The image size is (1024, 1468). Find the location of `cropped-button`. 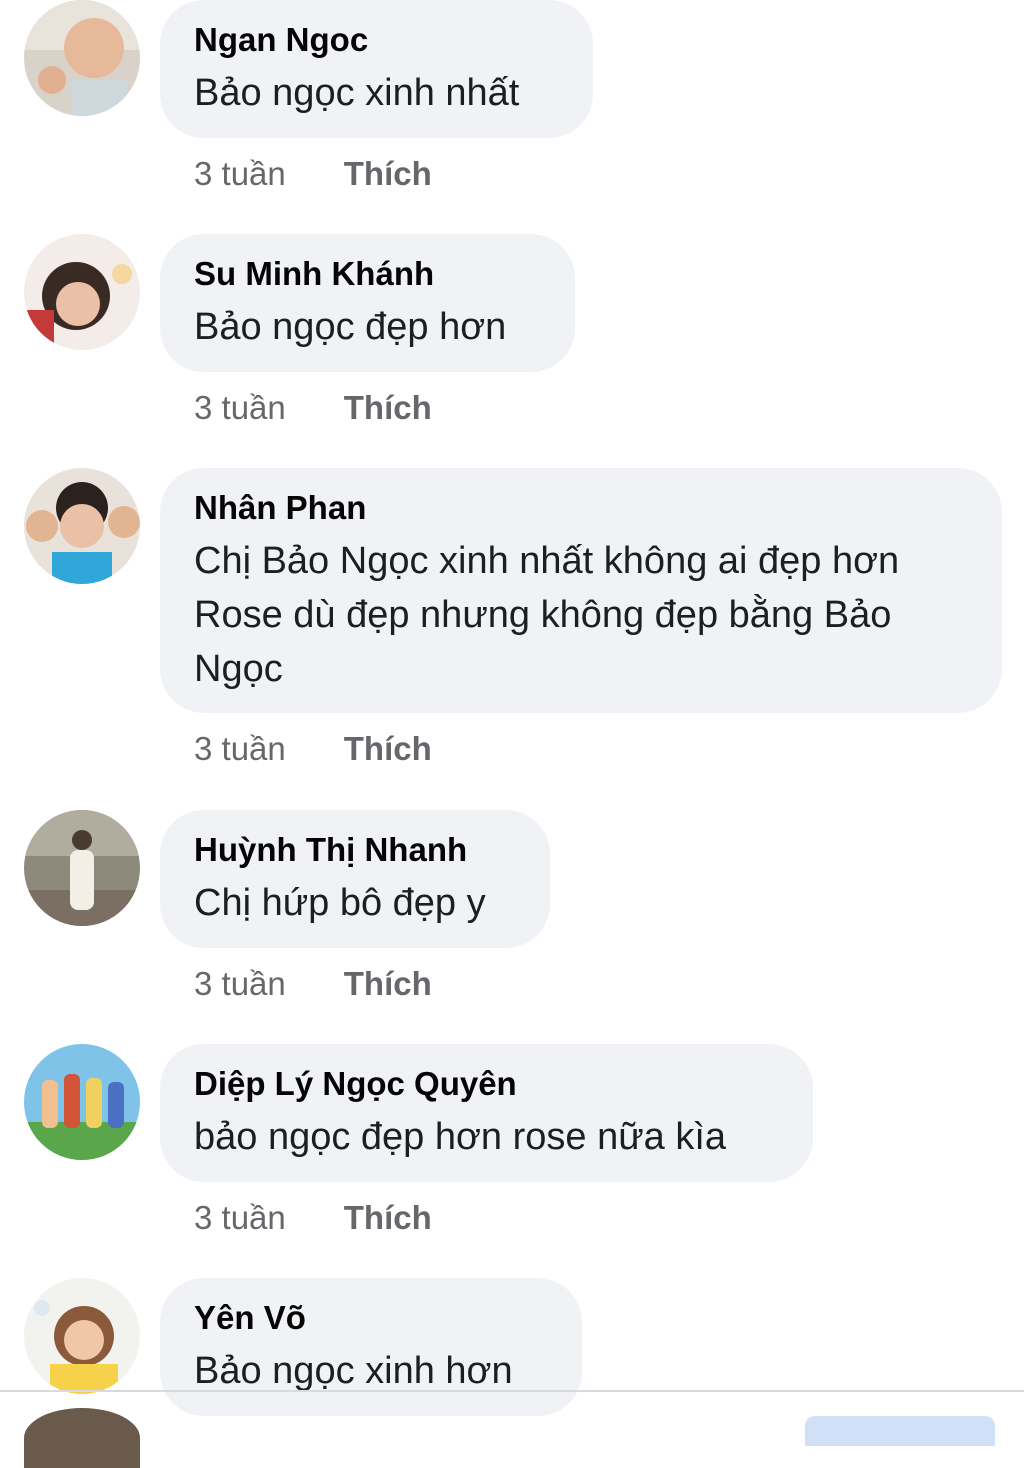

cropped-button is located at coordinates (900, 1431).